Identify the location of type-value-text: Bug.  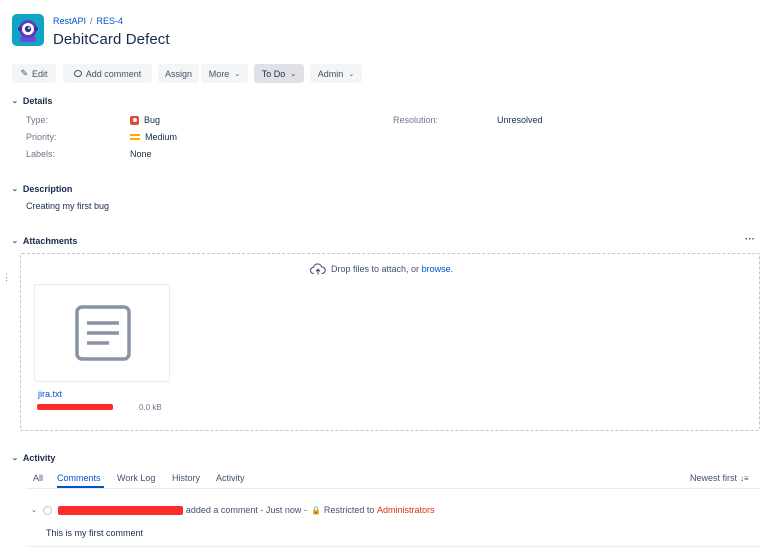
(152, 120).